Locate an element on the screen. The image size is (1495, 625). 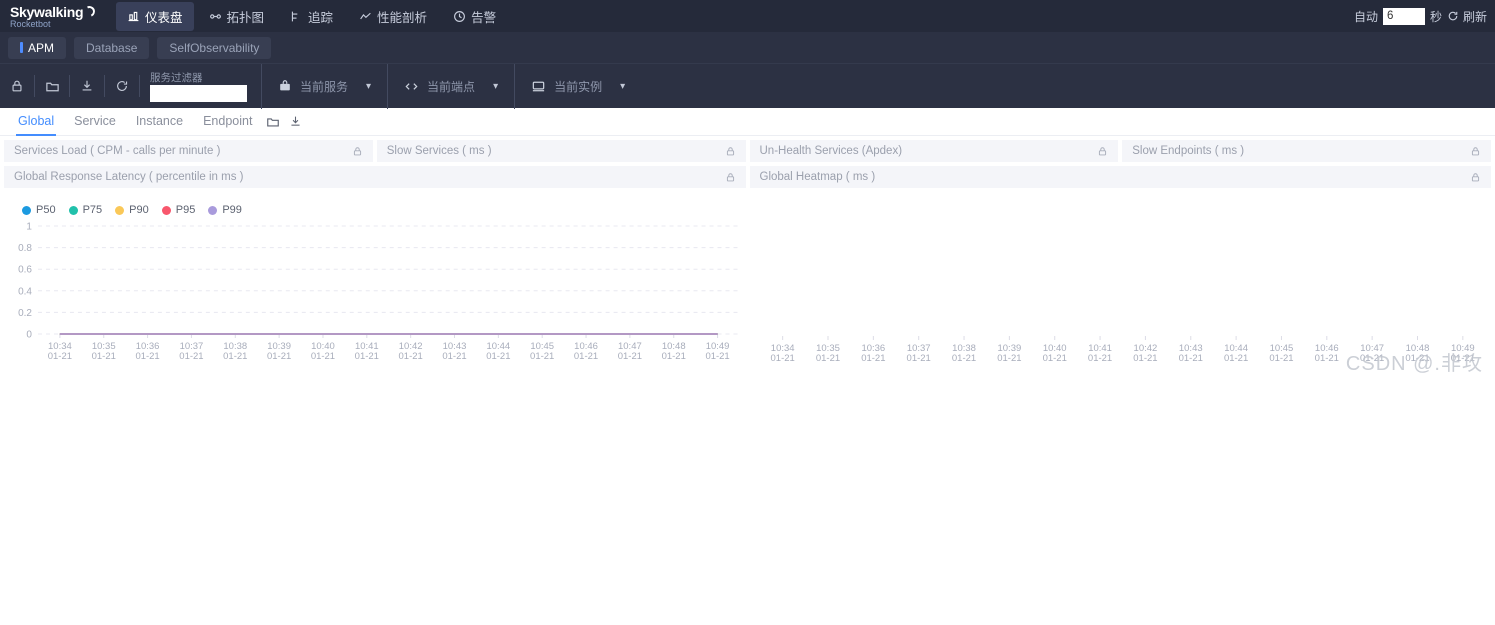
toolbar-icon-group is located at coordinates (70, 86).